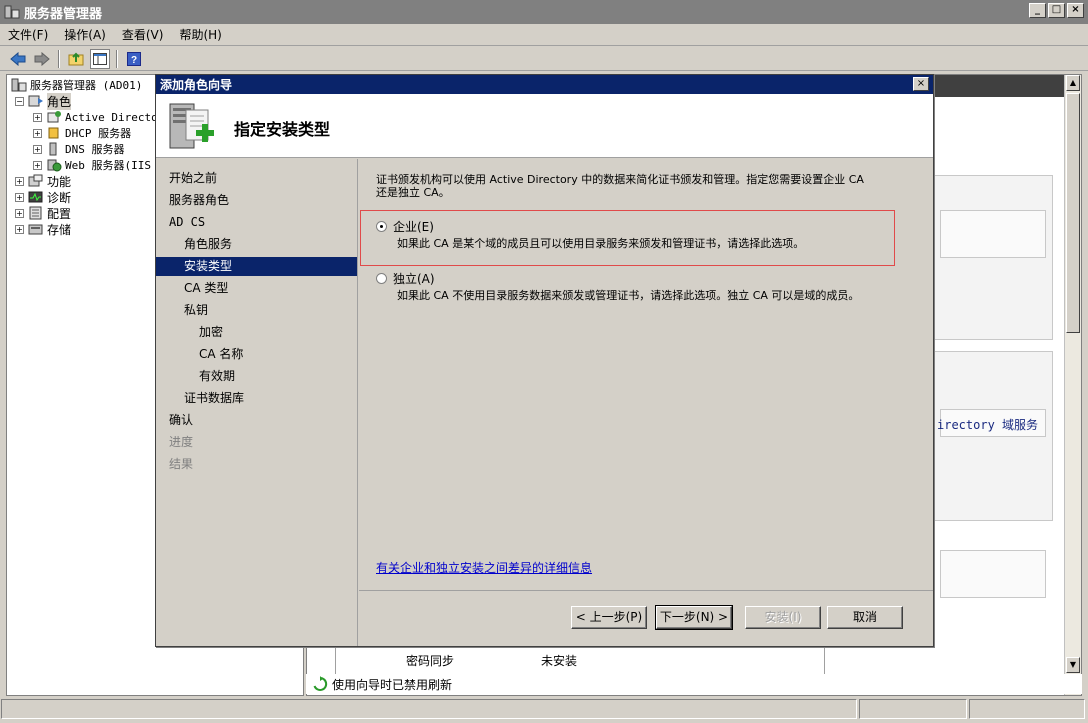  I want to click on menu-help: 帮助(H), so click(200, 34).